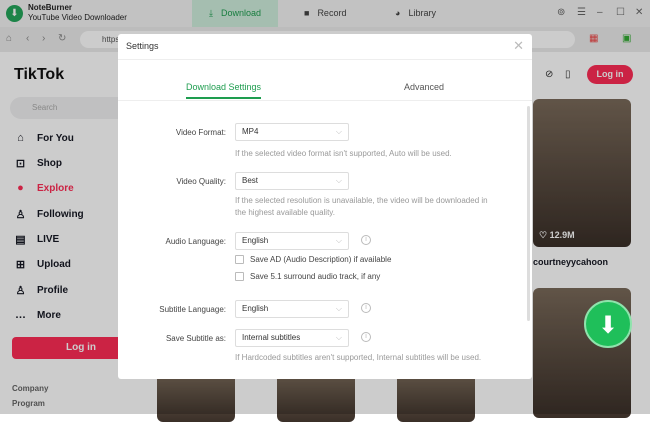 The width and height of the screenshot is (650, 422). Describe the element at coordinates (292, 132) in the screenshot. I see `video-format-select: MP4 ⌵` at that location.